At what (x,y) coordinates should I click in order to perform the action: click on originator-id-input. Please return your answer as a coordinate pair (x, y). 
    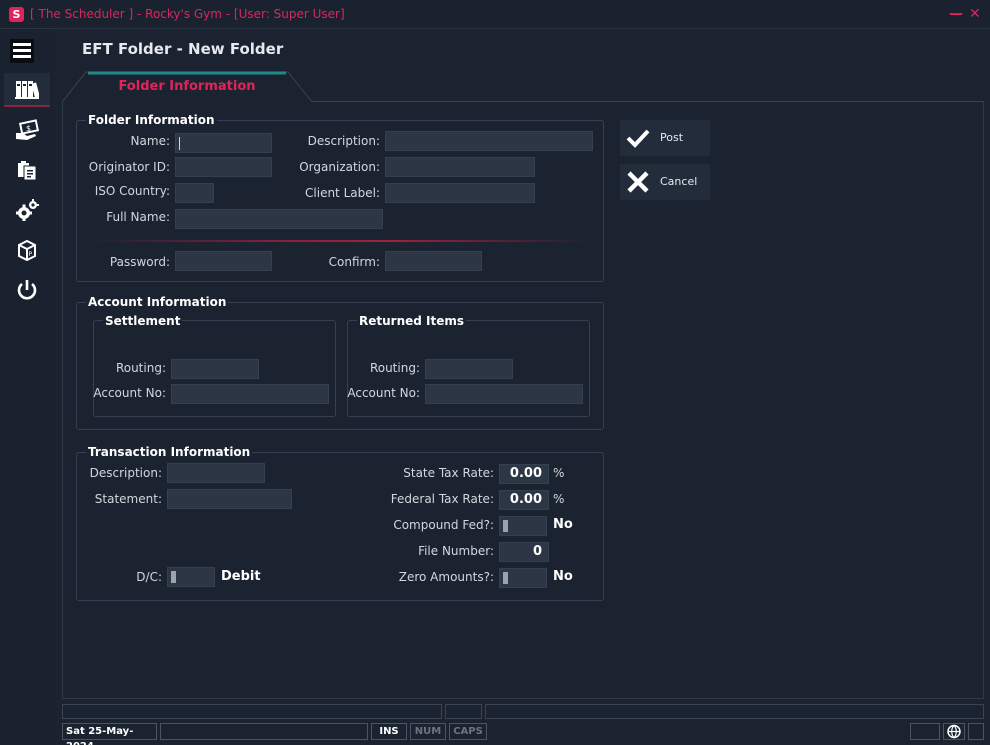
    Looking at the image, I should click on (223, 167).